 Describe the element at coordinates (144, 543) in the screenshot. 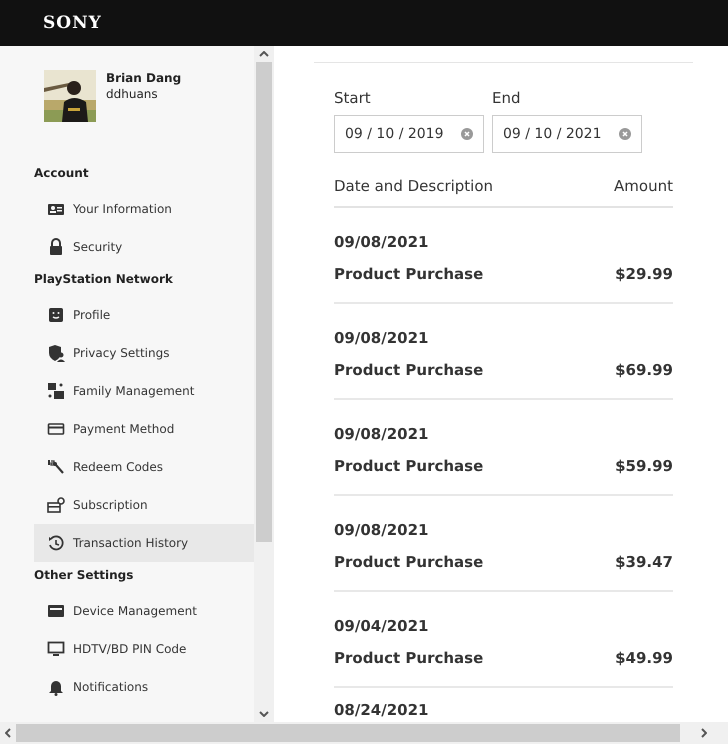

I see `sidebar-item: Transaction History` at that location.